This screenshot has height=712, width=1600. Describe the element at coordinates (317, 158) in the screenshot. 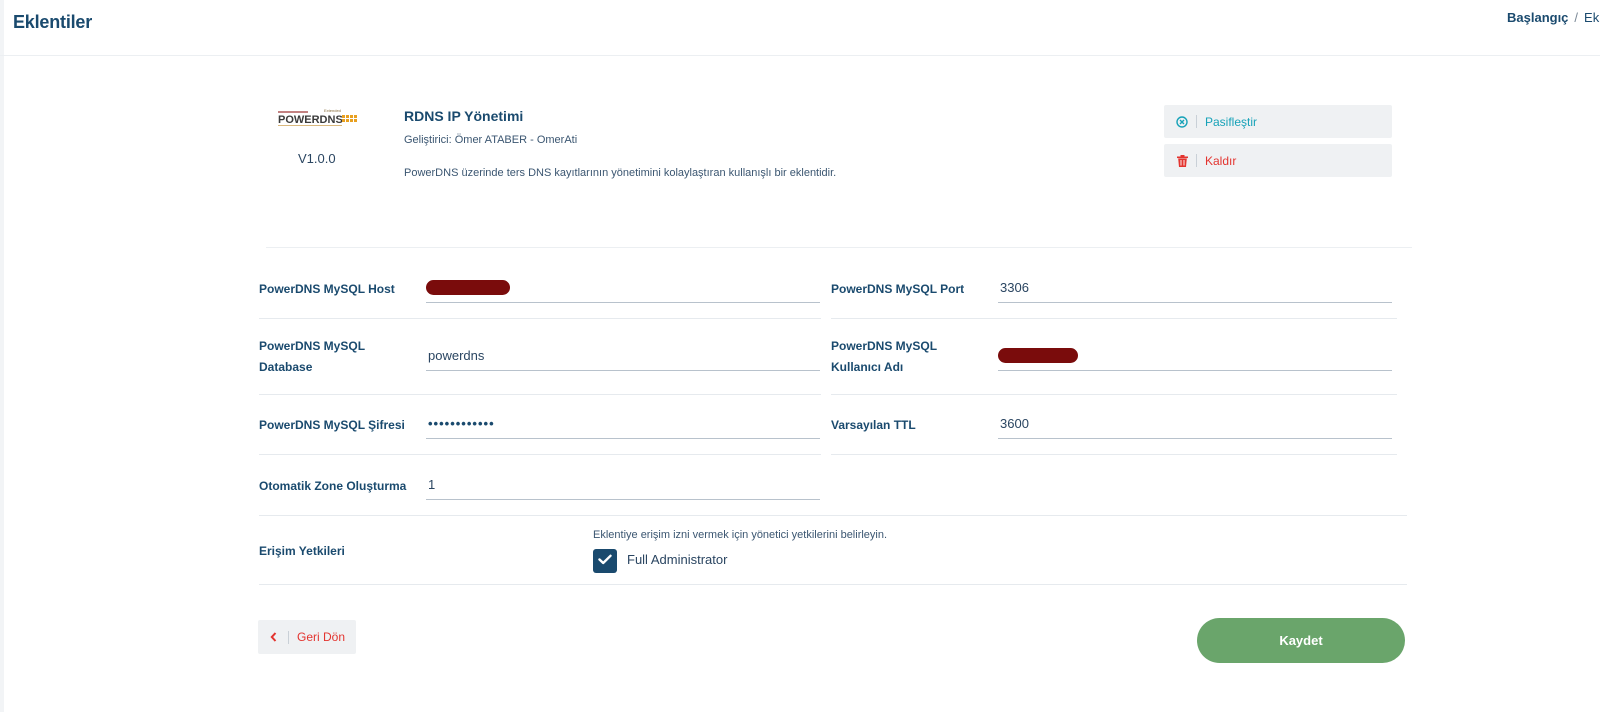

I see `plugin-version: V1.0.0` at that location.